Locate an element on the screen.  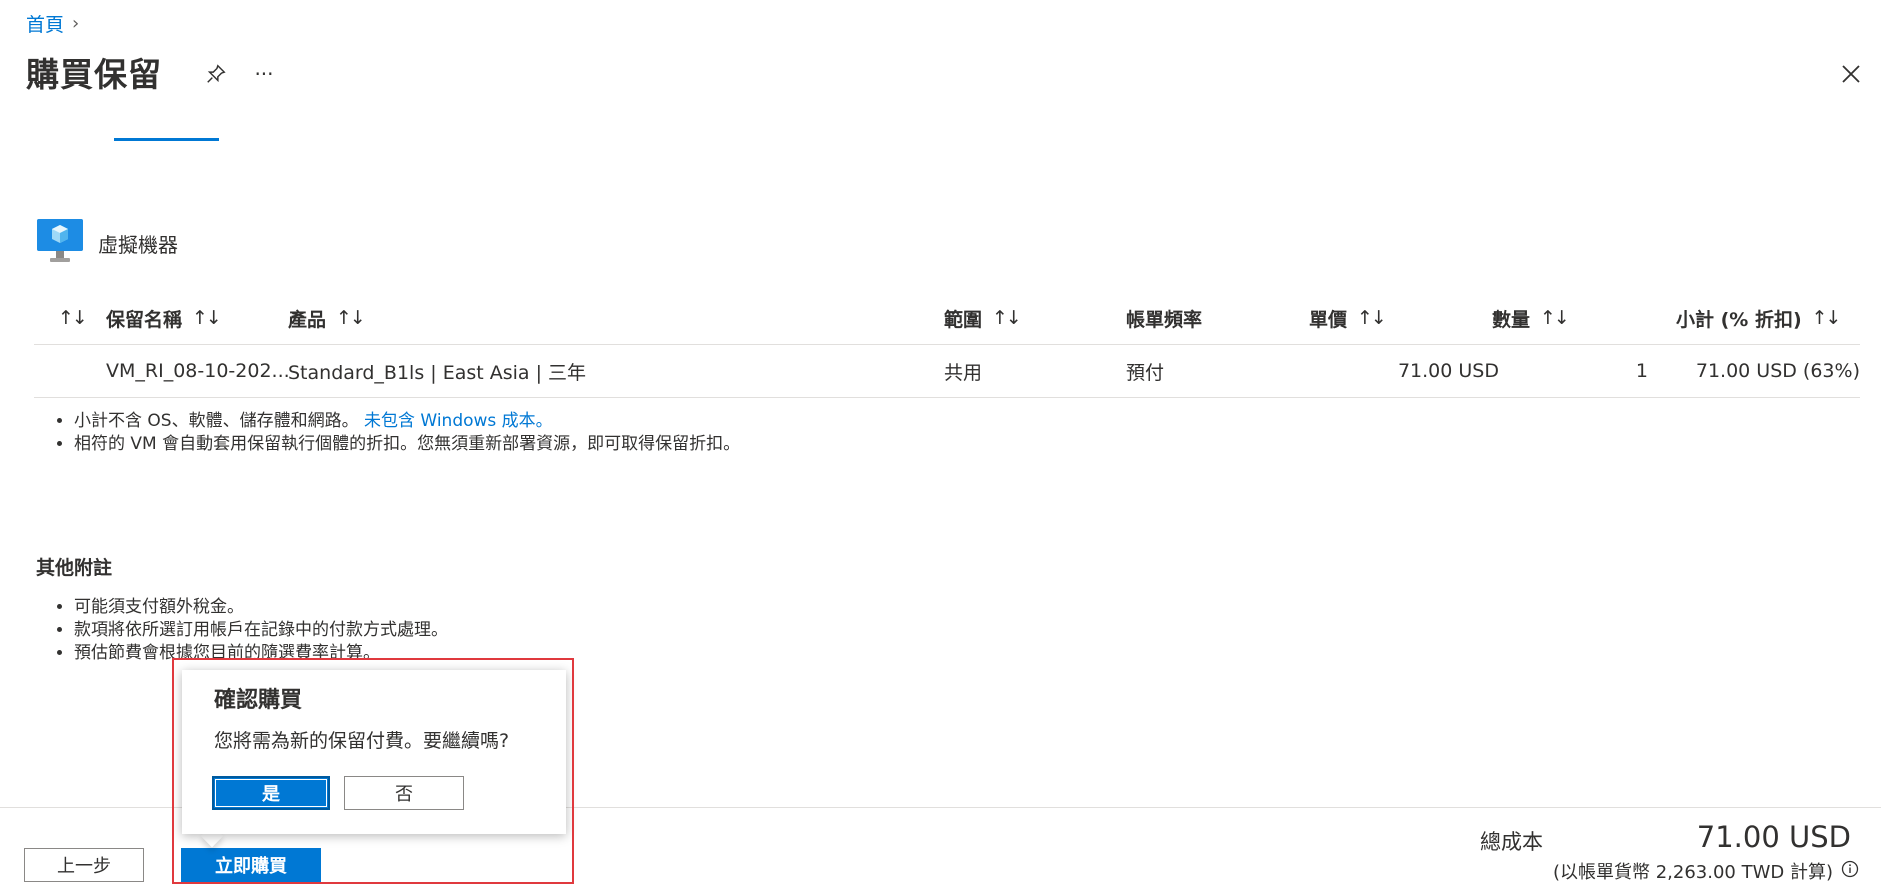
cell-unit-price: 71.00 USD is located at coordinates (1448, 371).